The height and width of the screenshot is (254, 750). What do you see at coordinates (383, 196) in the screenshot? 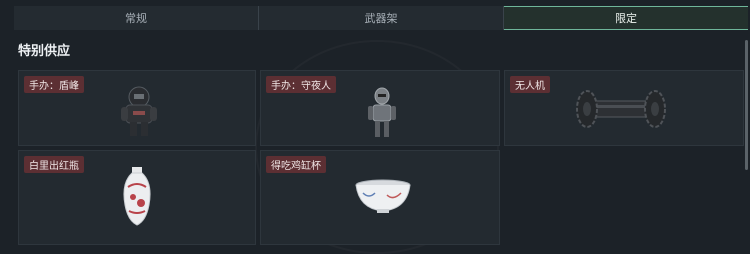
I see `porcelain-cup-icon` at bounding box center [383, 196].